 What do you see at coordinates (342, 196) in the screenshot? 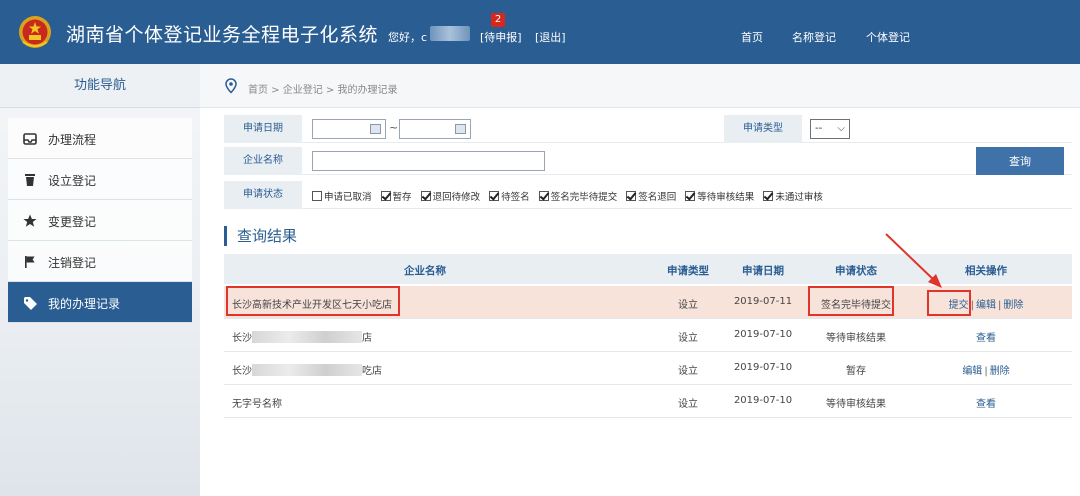
I see `status-checkbox-cancelled: 申请已取消` at bounding box center [342, 196].